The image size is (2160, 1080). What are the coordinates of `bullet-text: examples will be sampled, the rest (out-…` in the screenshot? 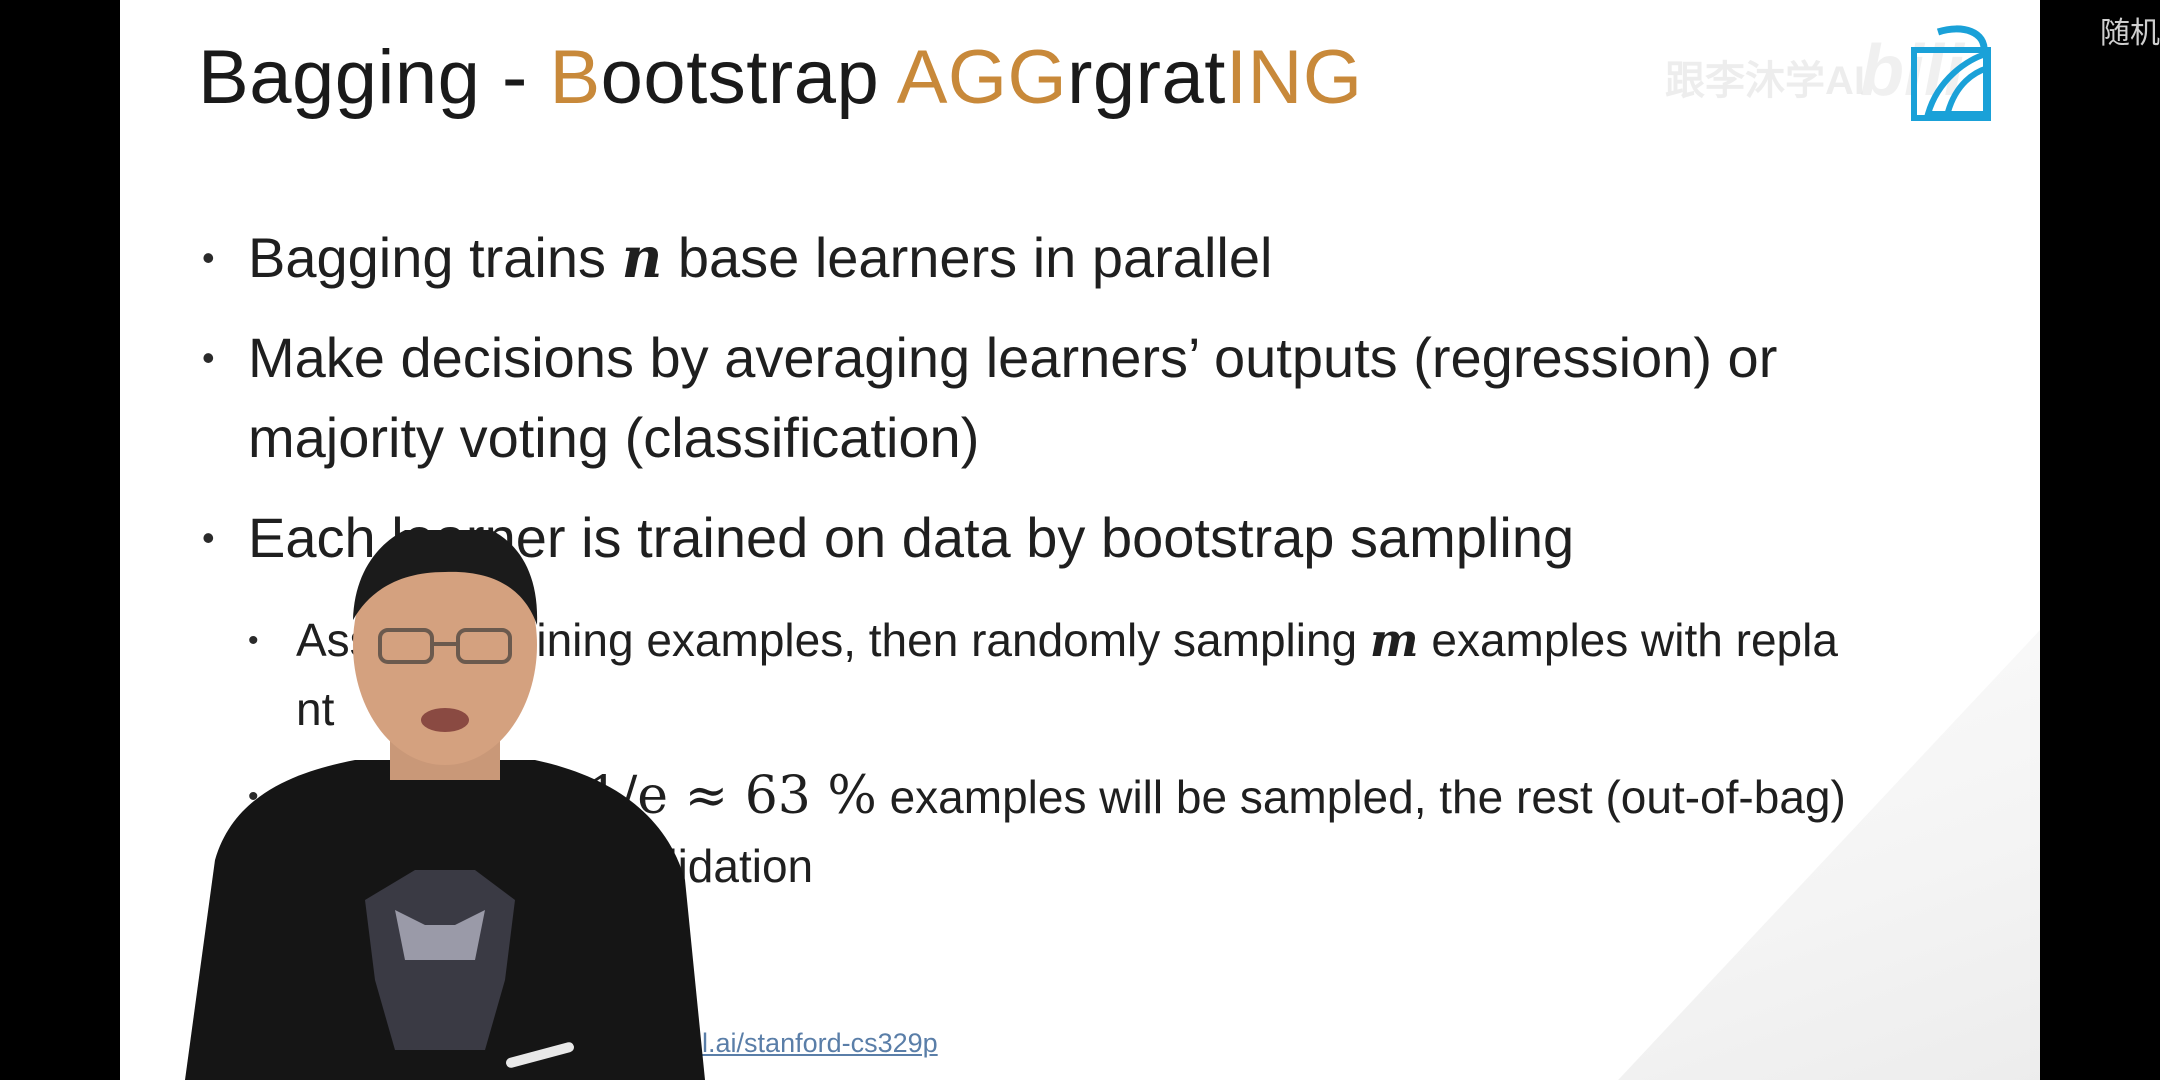 It's located at (1361, 797).